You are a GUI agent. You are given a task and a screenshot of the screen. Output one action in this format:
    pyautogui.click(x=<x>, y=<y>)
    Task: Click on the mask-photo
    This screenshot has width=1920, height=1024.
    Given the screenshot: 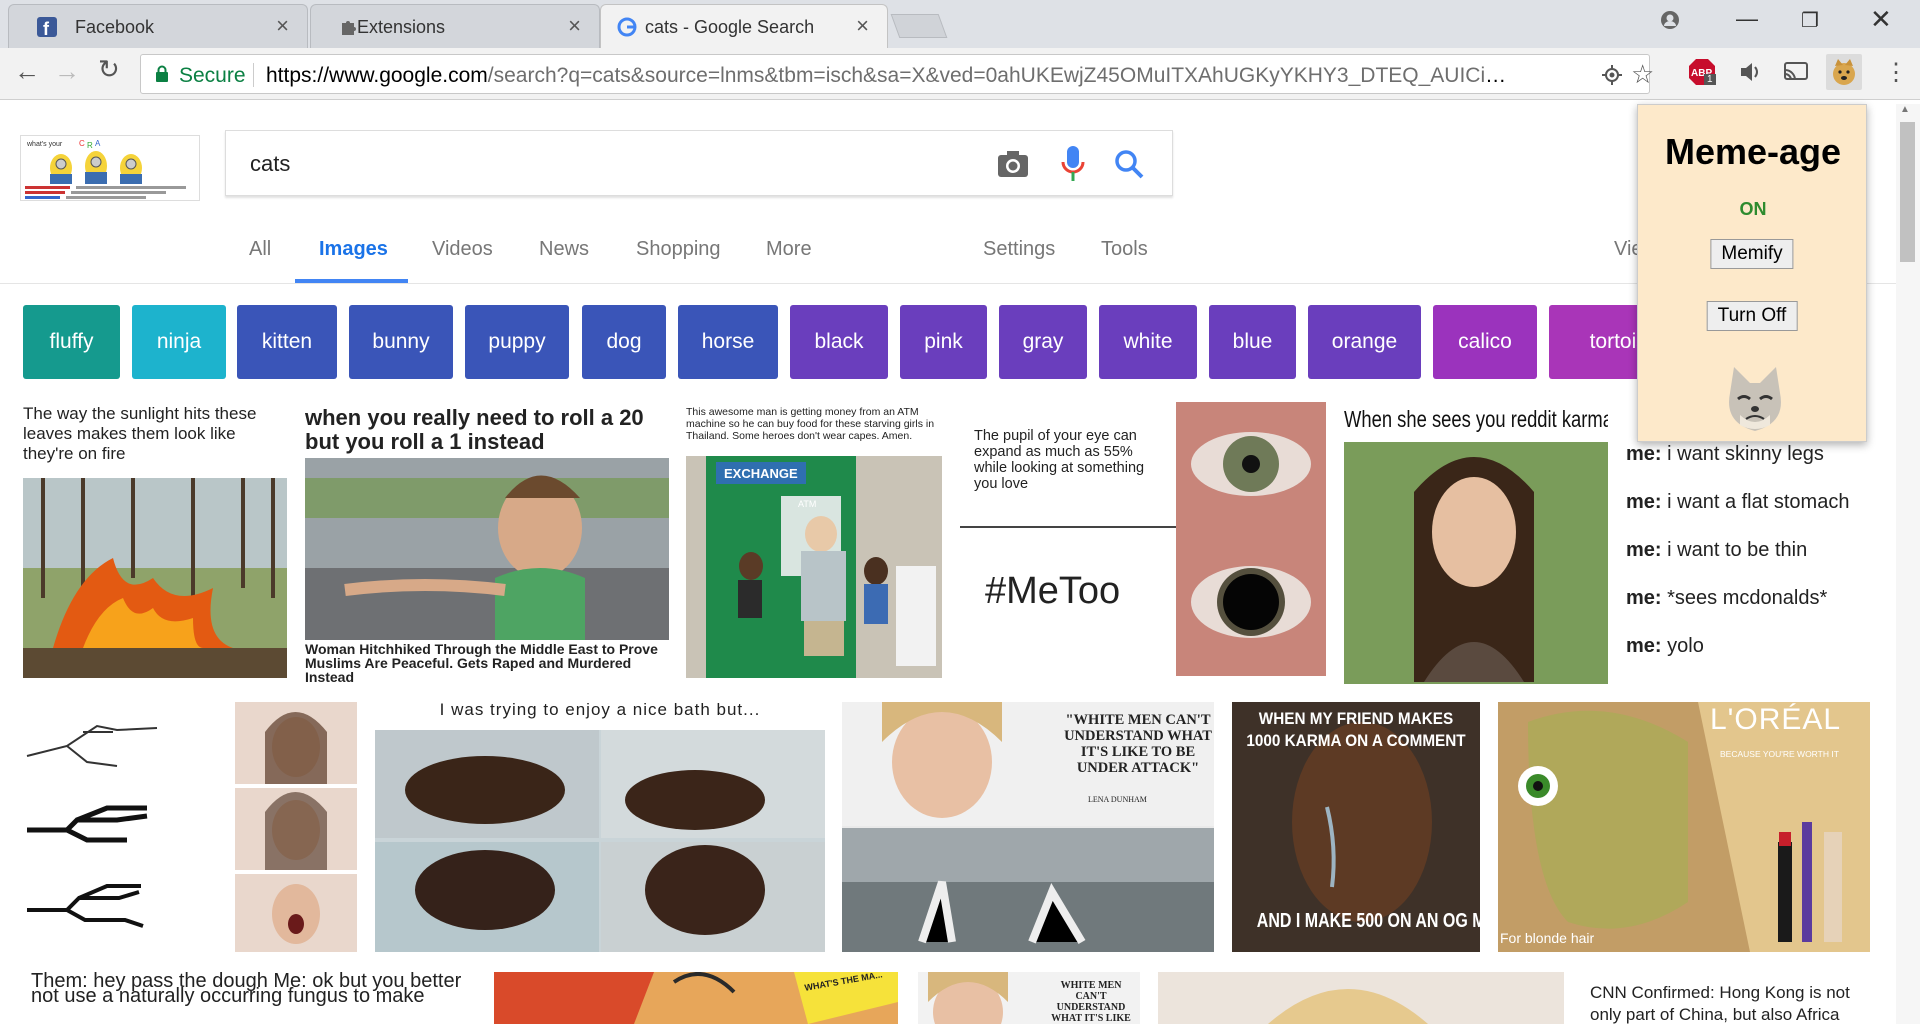 What is the action you would take?
    pyautogui.click(x=1684, y=827)
    